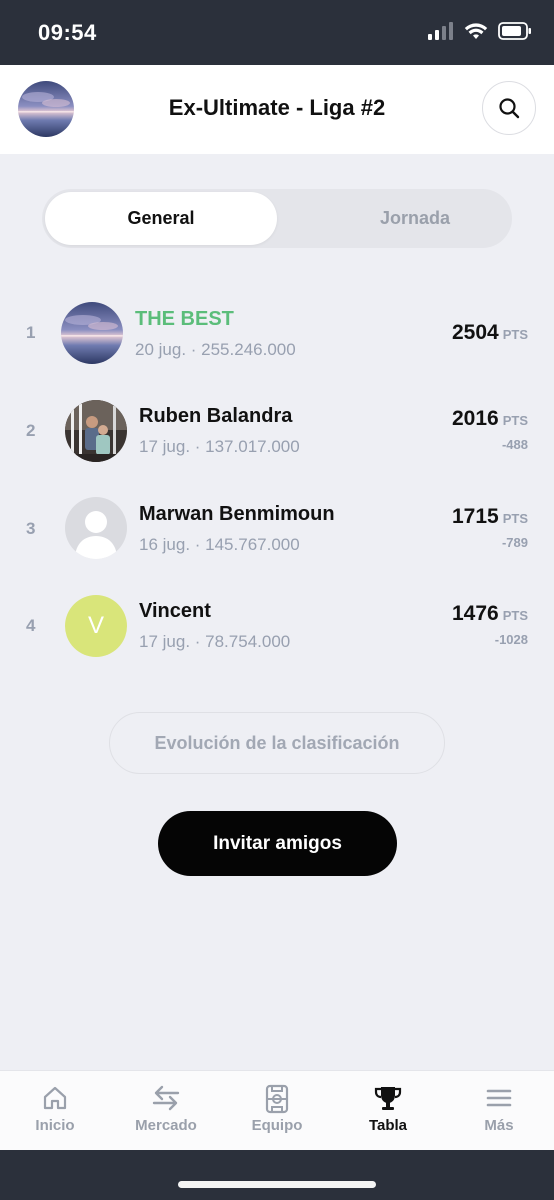  What do you see at coordinates (499, 1125) in the screenshot?
I see `tab-label: Más` at bounding box center [499, 1125].